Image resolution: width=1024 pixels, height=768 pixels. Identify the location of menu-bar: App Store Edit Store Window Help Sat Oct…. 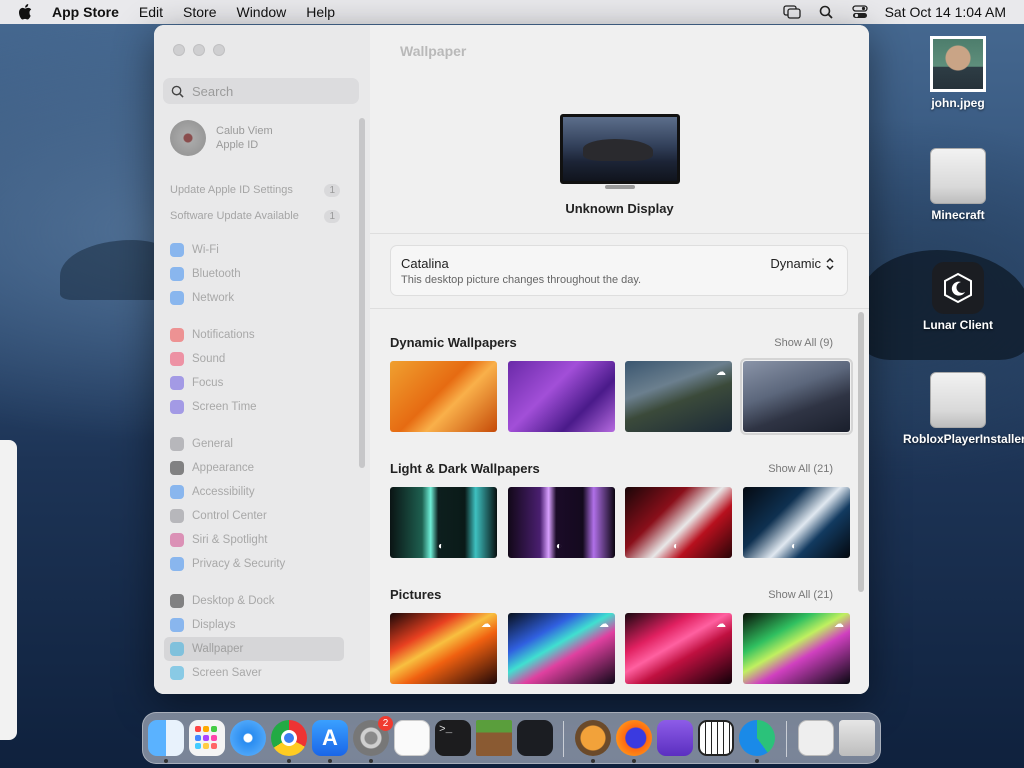
(512, 12).